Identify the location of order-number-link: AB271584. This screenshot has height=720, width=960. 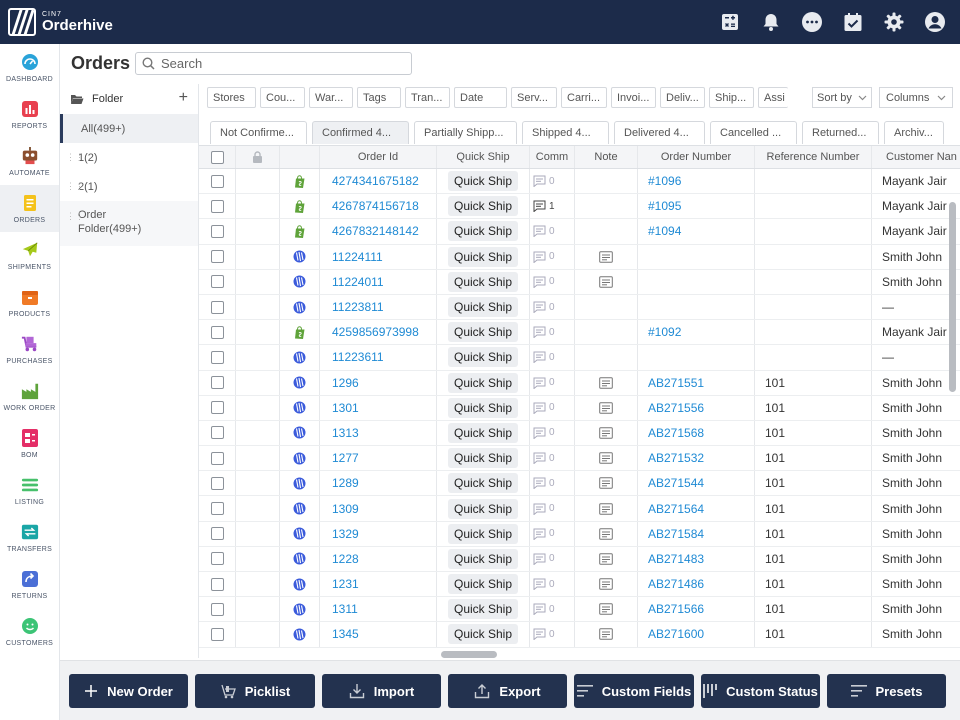
(676, 534).